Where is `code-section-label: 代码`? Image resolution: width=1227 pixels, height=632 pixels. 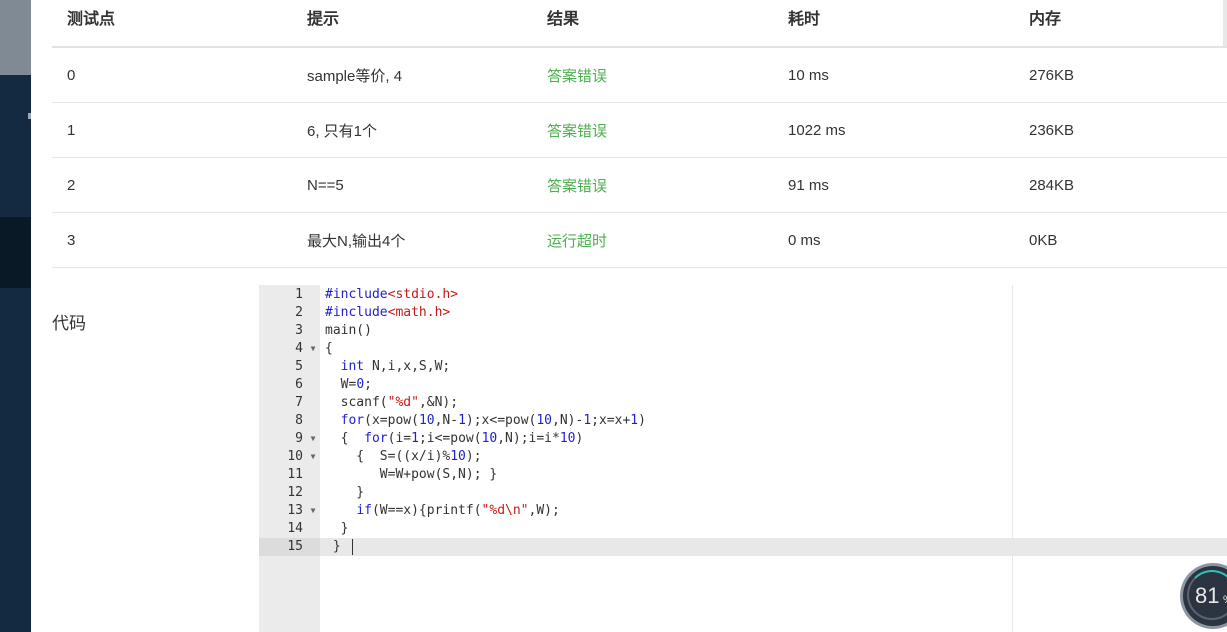
code-section-label: 代码 is located at coordinates (69, 323).